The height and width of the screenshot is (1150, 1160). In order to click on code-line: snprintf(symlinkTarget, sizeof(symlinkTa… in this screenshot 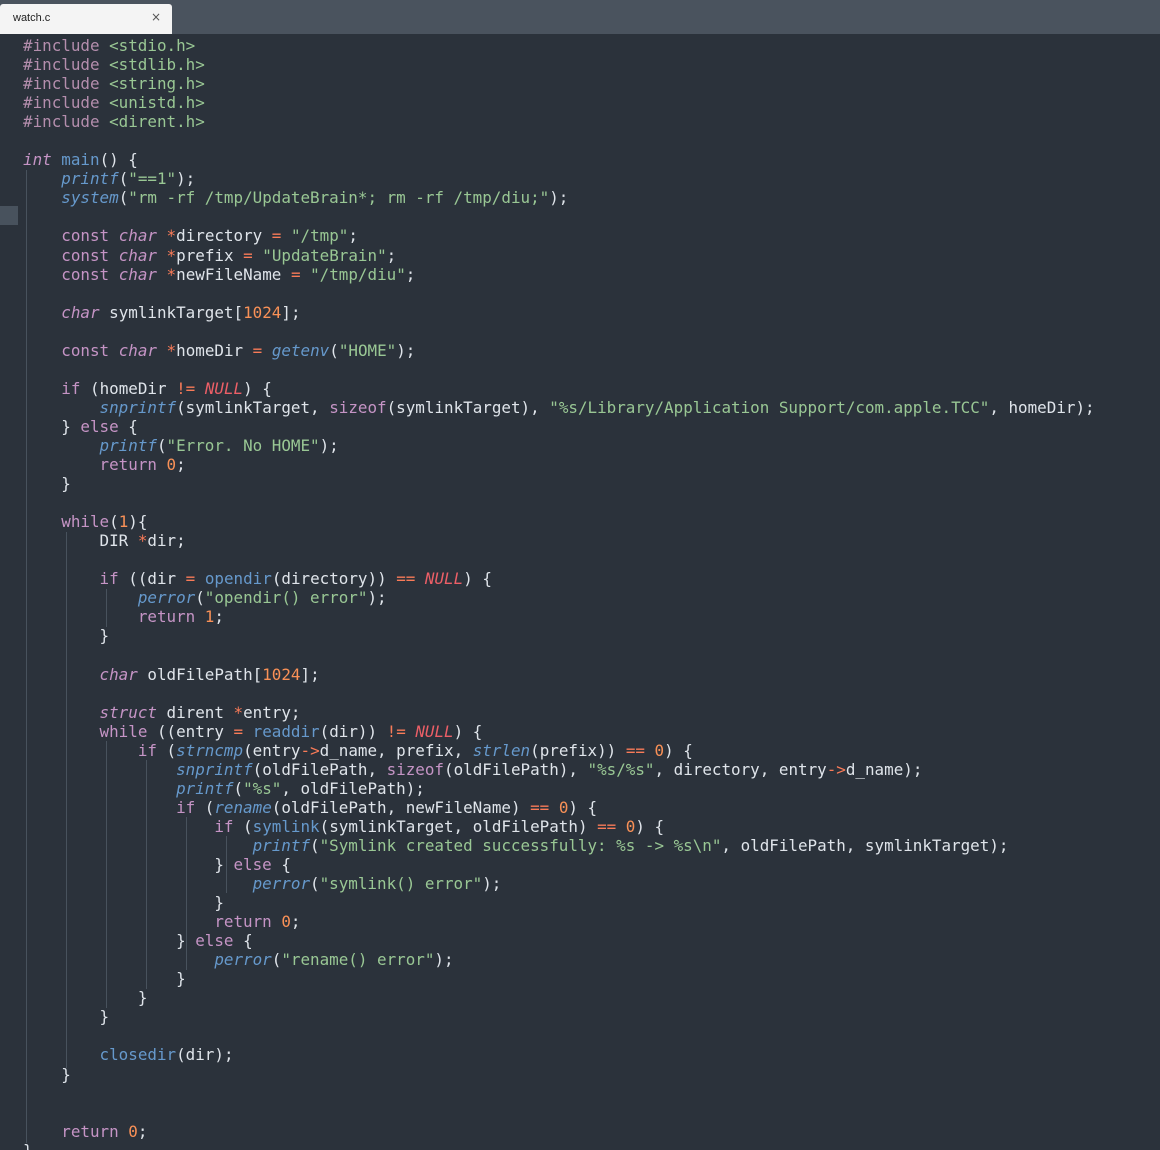, I will do `click(559, 407)`.